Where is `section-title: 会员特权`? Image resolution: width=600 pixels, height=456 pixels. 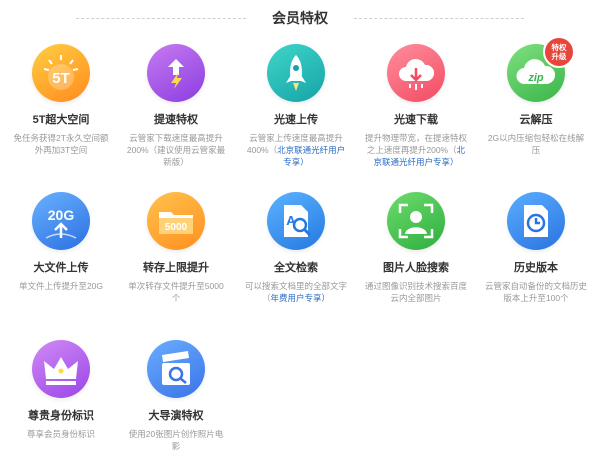 section-title: 会员特权 is located at coordinates (300, 18).